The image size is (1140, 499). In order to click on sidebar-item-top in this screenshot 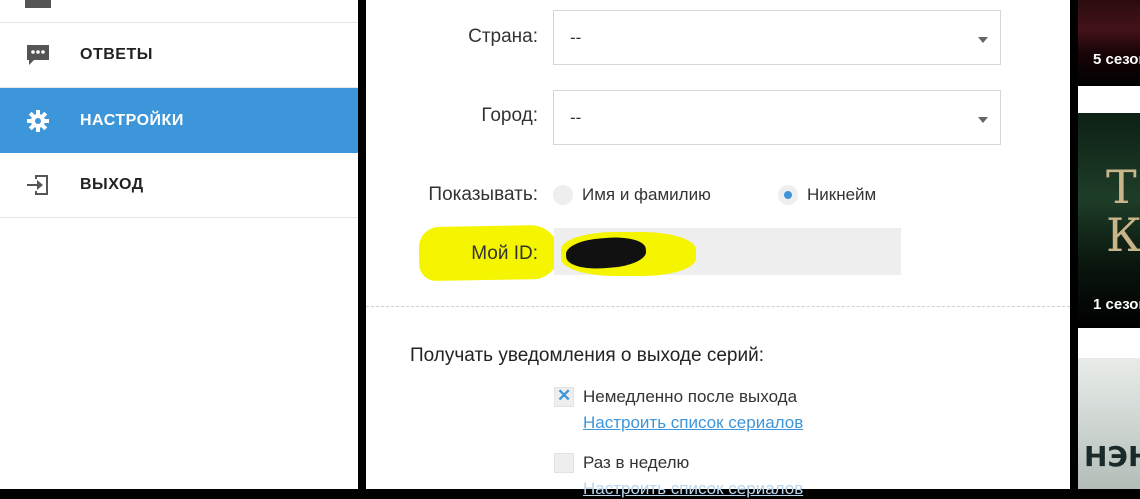, I will do `click(179, 11)`.